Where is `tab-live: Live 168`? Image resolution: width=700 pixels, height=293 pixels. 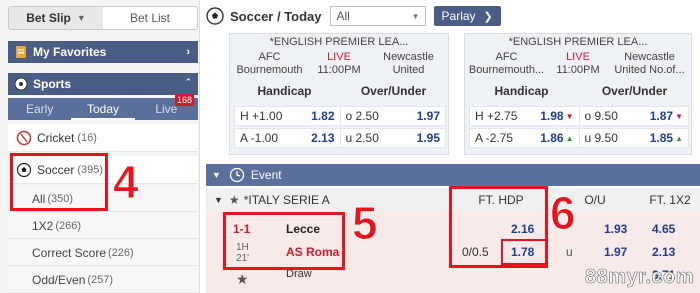 tab-live: Live 168 is located at coordinates (166, 107).